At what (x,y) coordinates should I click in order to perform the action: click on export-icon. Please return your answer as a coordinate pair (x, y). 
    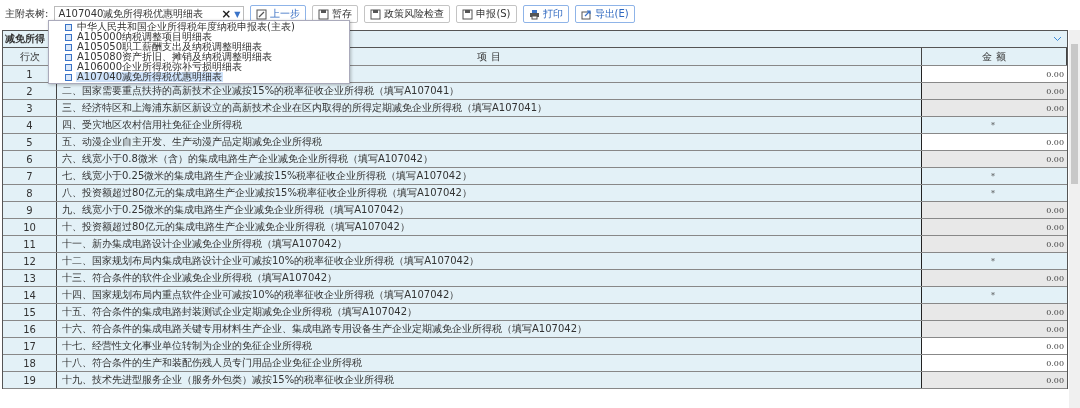
    Looking at the image, I should click on (586, 14).